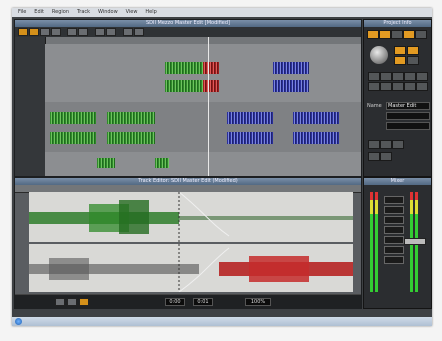 Image resolution: width=442 pixels, height=341 pixels. Describe the element at coordinates (139, 32) in the screenshot. I see `tool-marker-button` at that location.